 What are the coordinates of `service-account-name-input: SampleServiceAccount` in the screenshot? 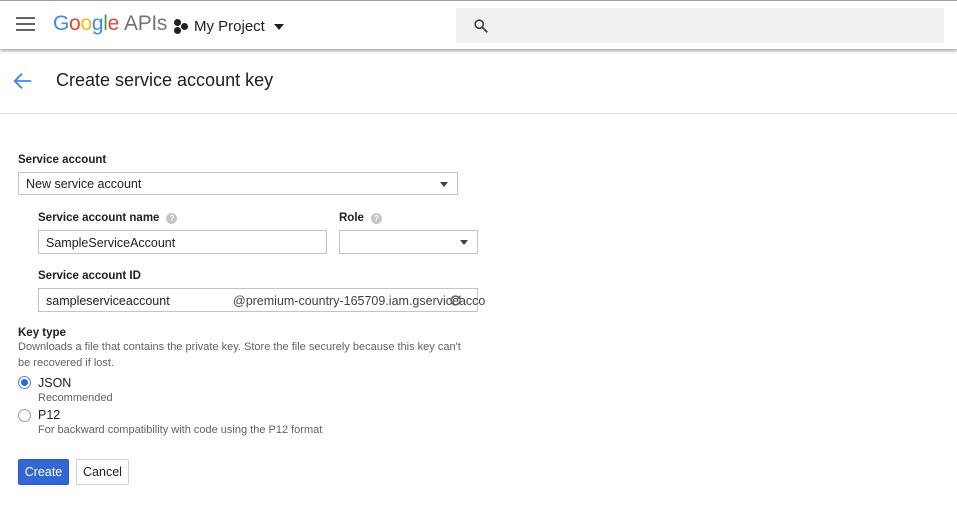 It's located at (182, 242).